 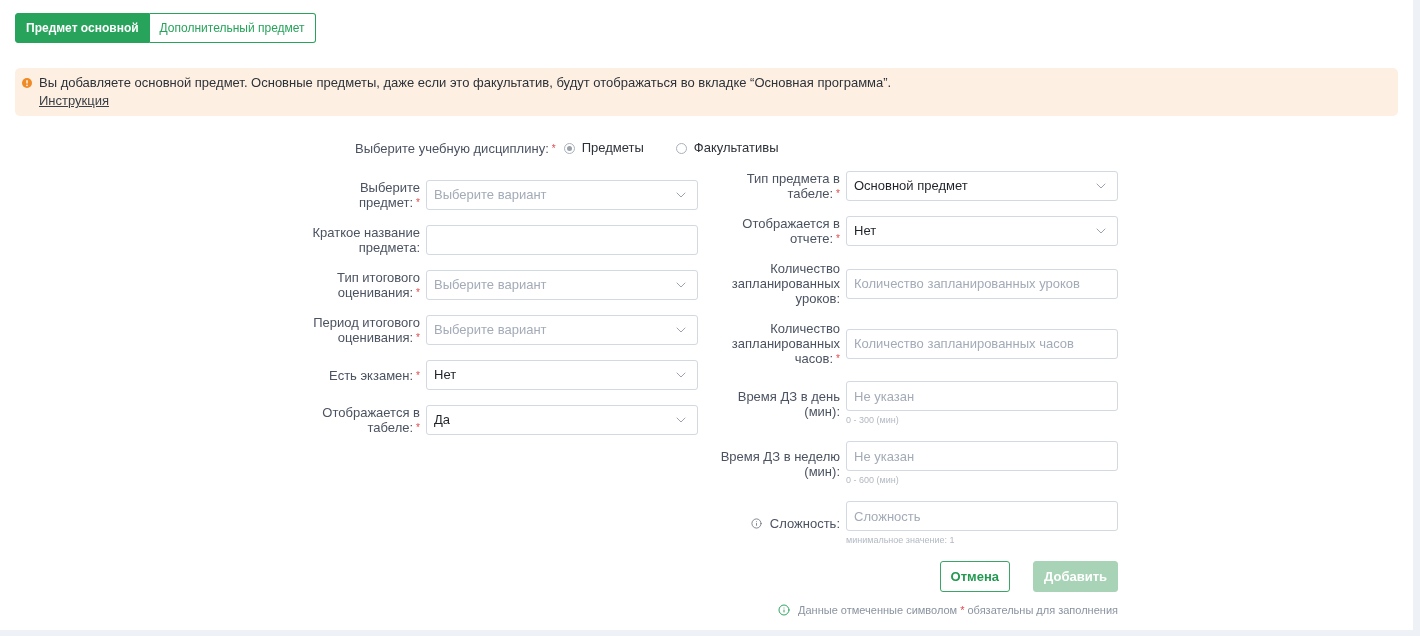 I want to click on required-note: Данные отмеченные символом * обязательны для заполнения, so click(x=958, y=610).